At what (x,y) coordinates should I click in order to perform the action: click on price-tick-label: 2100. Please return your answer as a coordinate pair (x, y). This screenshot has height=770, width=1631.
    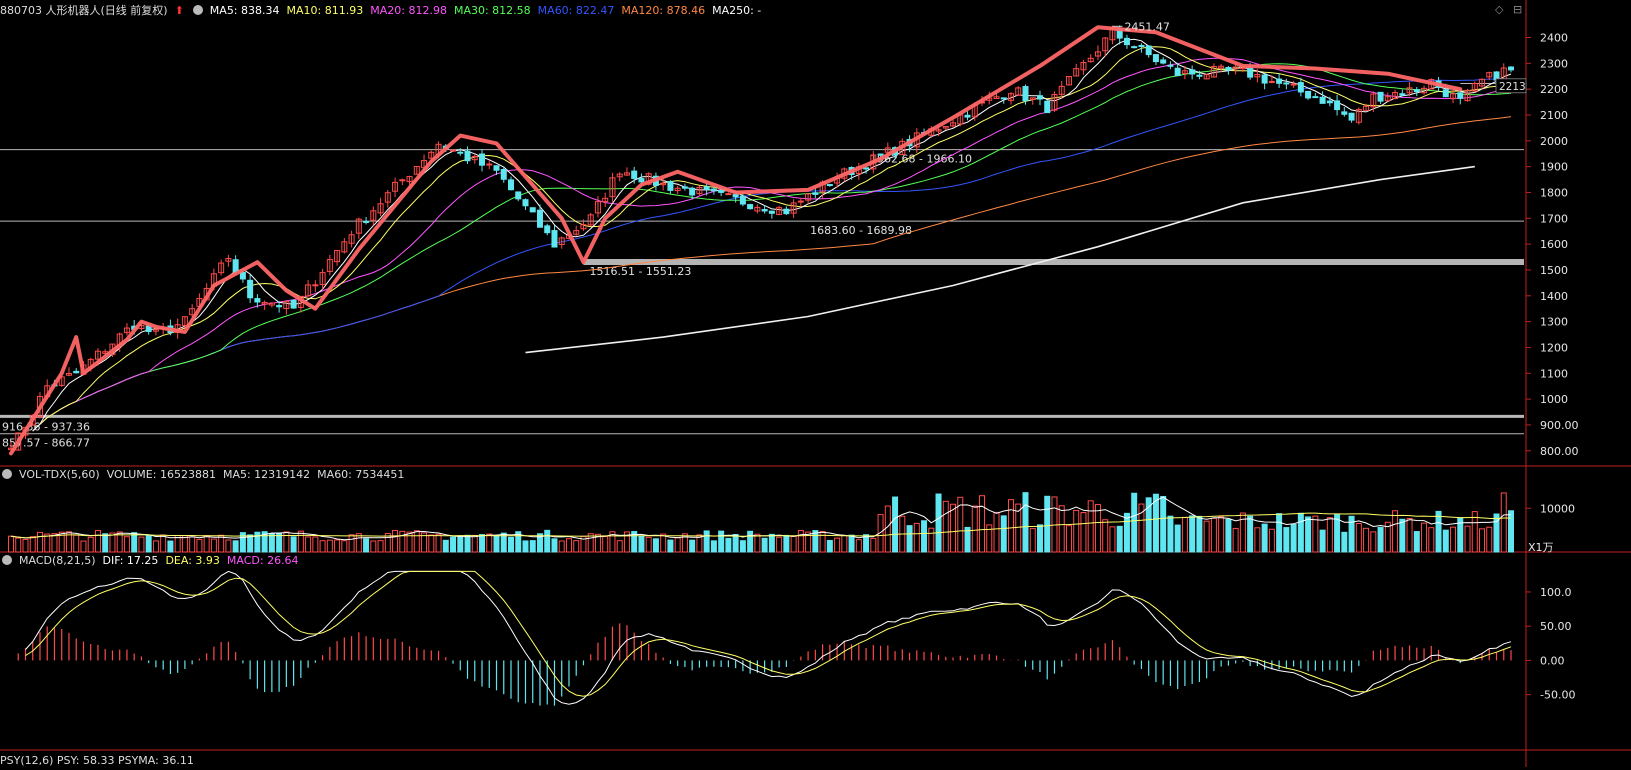
    Looking at the image, I should click on (1554, 115).